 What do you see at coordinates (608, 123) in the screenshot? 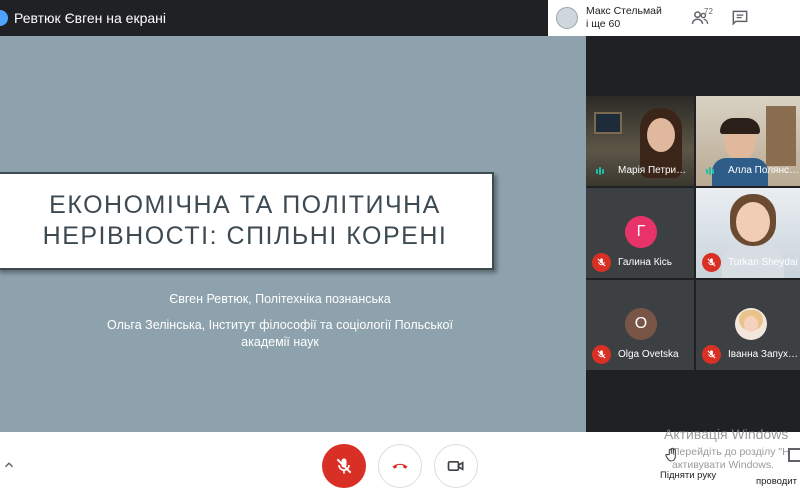
I see `wall-picture` at bounding box center [608, 123].